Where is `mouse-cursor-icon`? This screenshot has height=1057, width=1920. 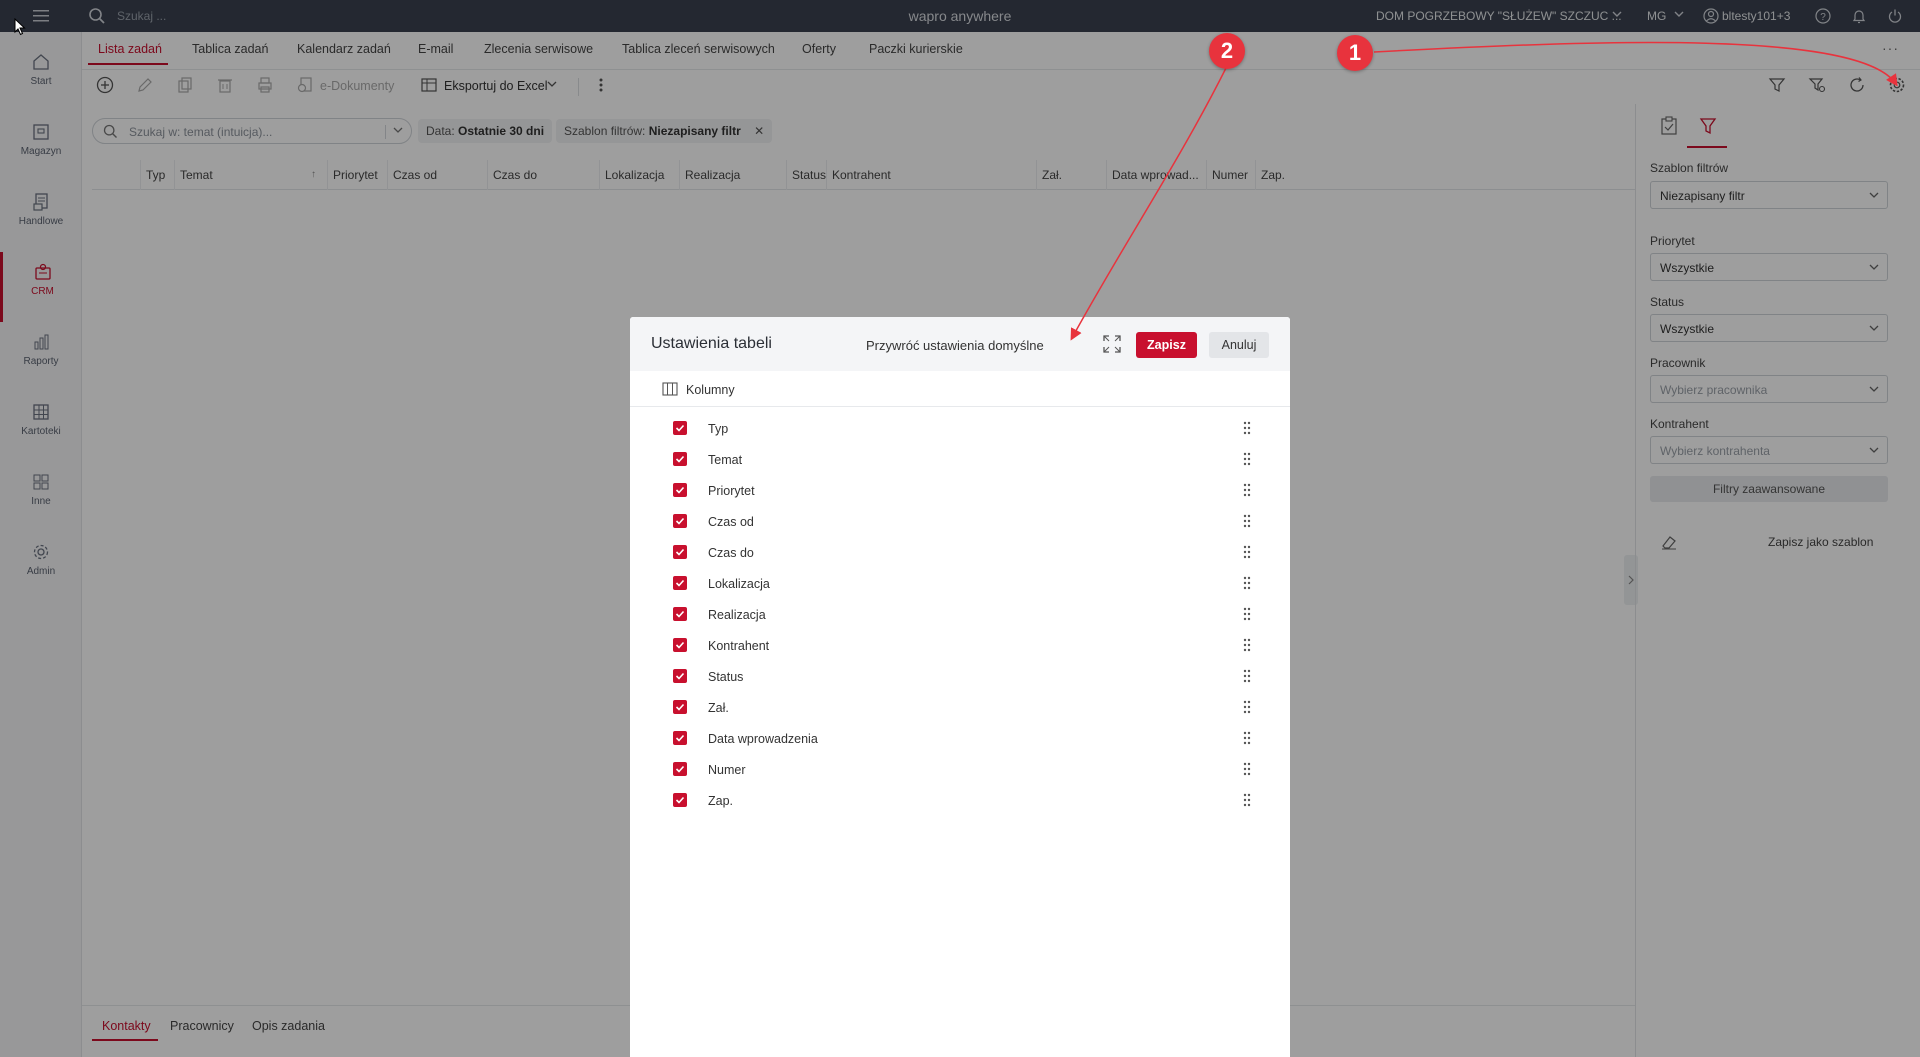
mouse-cursor-icon is located at coordinates (20, 27).